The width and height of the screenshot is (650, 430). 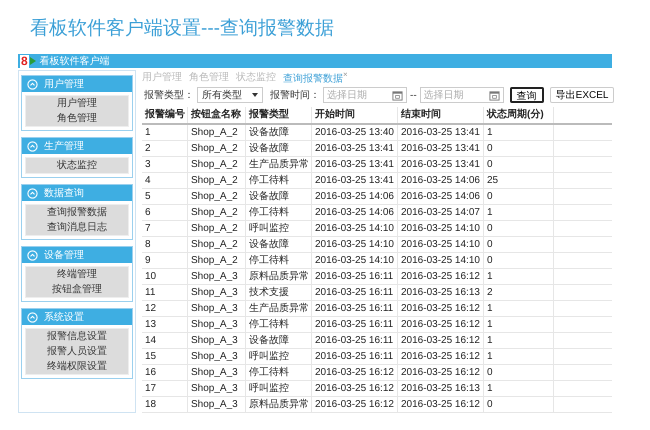 I want to click on sidebar-item: 用户管理, so click(x=77, y=103).